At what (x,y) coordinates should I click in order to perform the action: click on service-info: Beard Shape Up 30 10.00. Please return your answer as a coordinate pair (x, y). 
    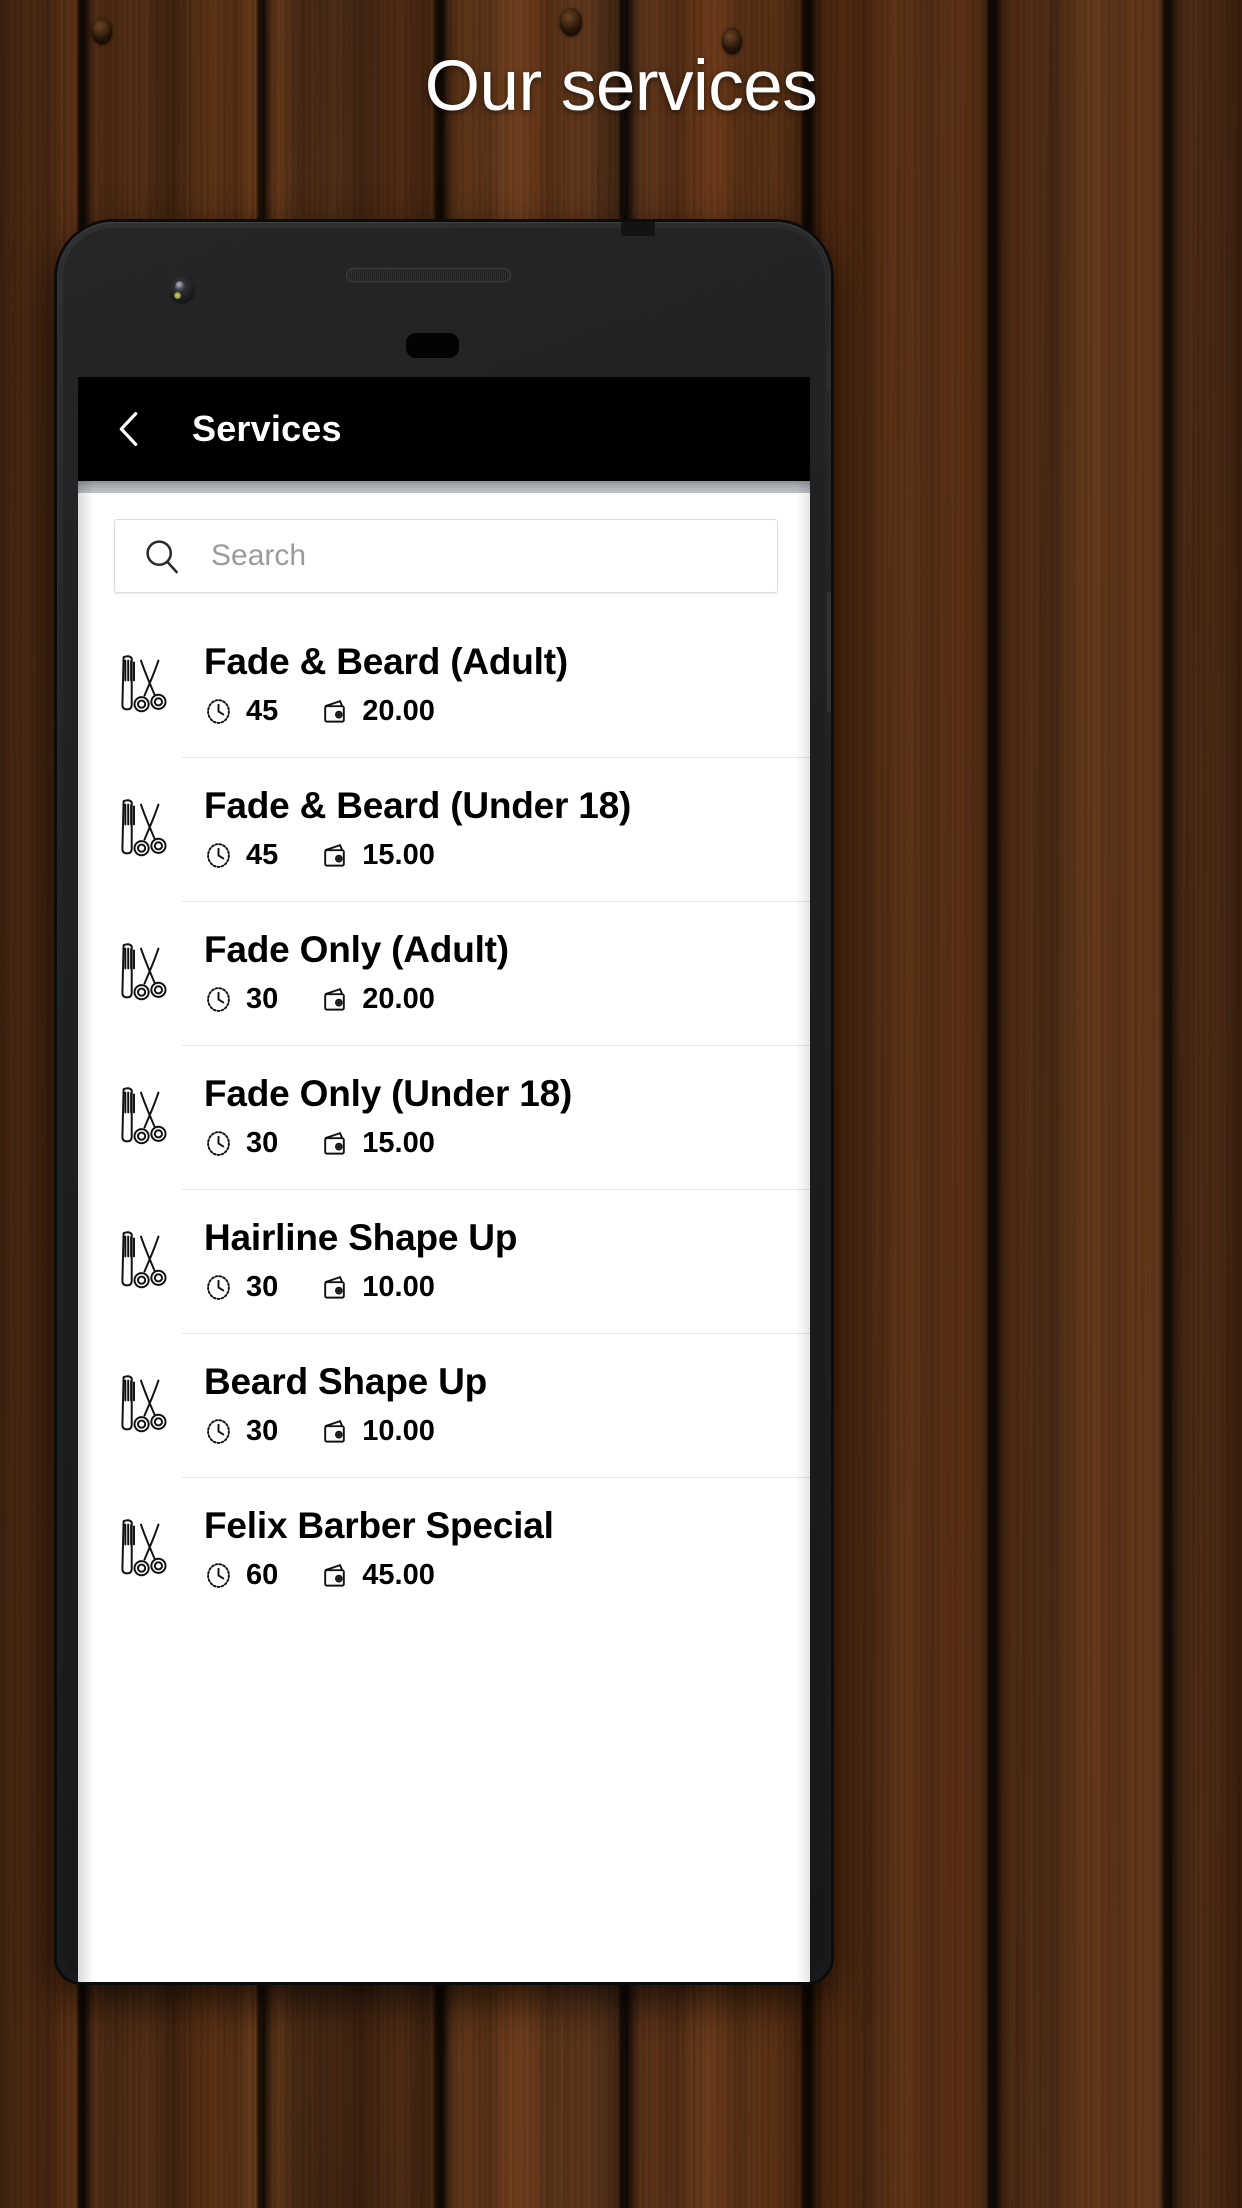
    Looking at the image, I should click on (507, 1405).